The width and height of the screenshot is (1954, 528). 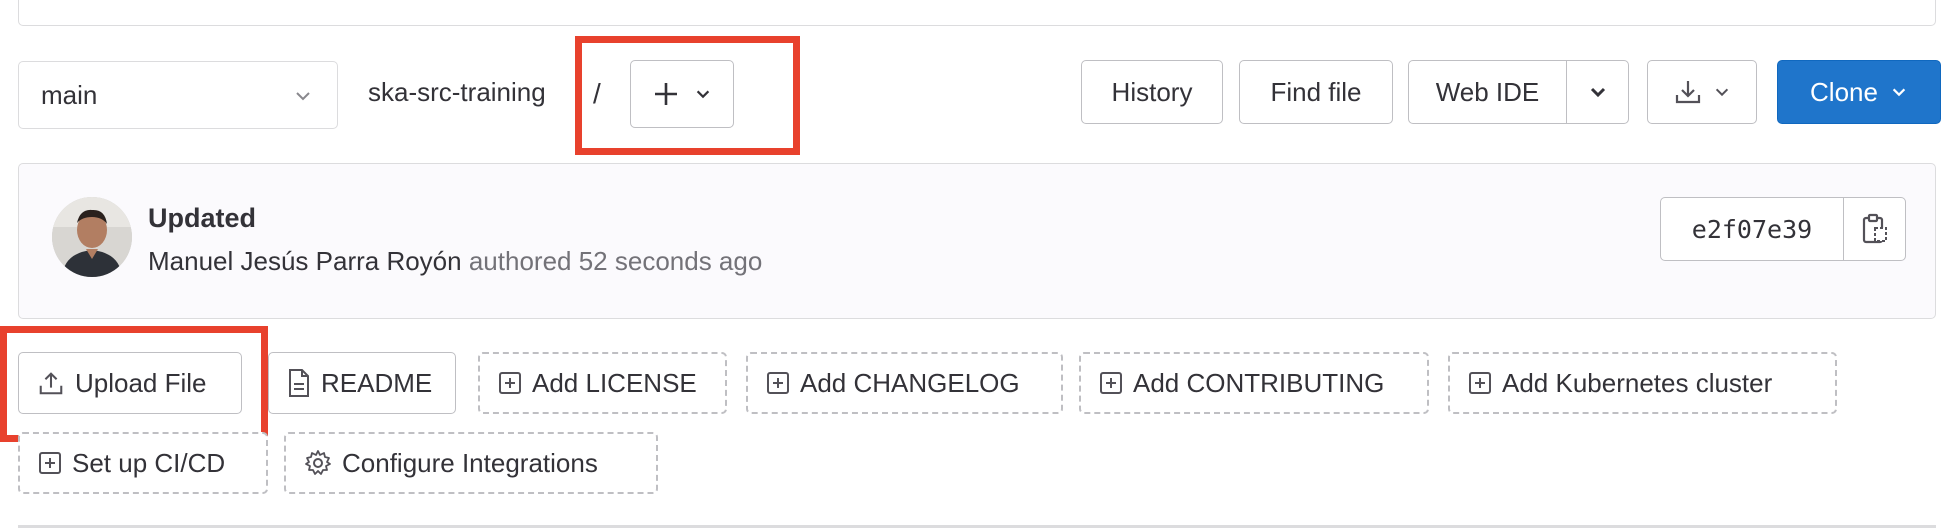 I want to click on commit-sha-group: e2f07e39, so click(x=1783, y=229).